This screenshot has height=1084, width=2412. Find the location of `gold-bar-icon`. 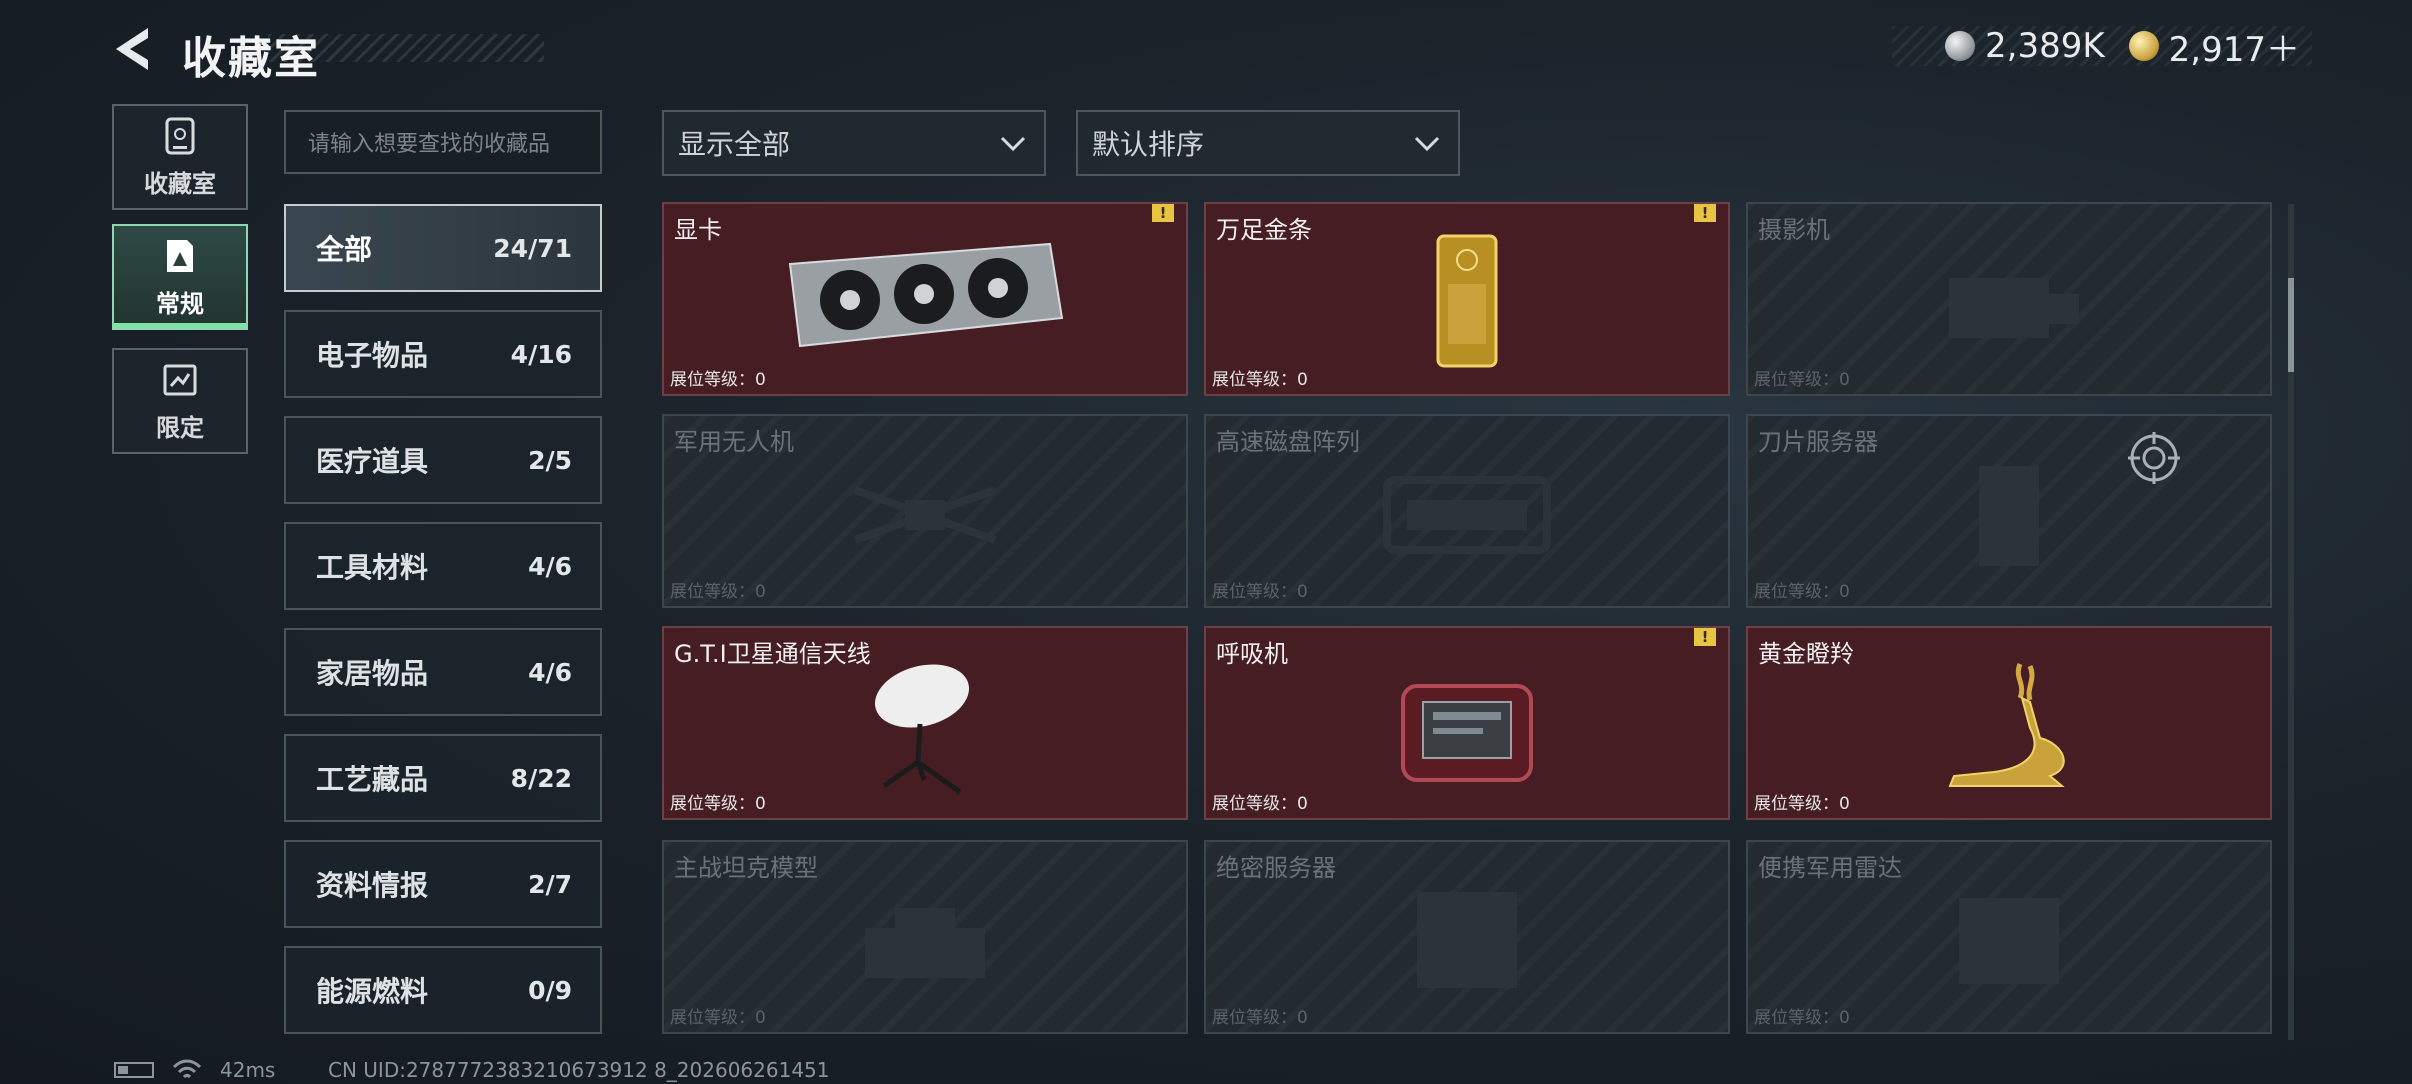

gold-bar-icon is located at coordinates (1467, 301).